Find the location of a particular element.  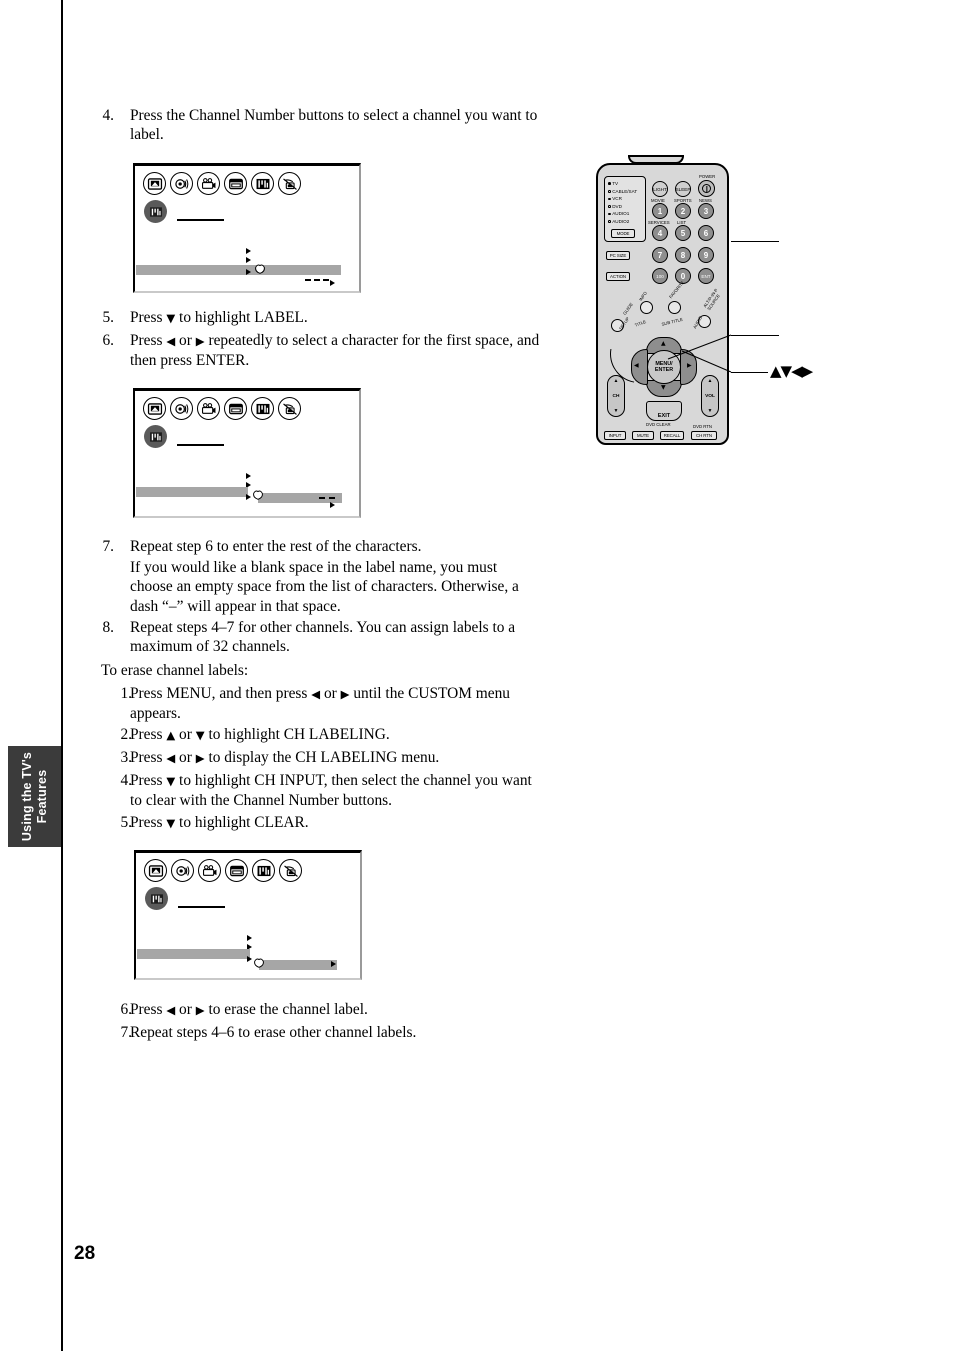

erase-step-7-number: 7. is located at coordinates (126, 1032).